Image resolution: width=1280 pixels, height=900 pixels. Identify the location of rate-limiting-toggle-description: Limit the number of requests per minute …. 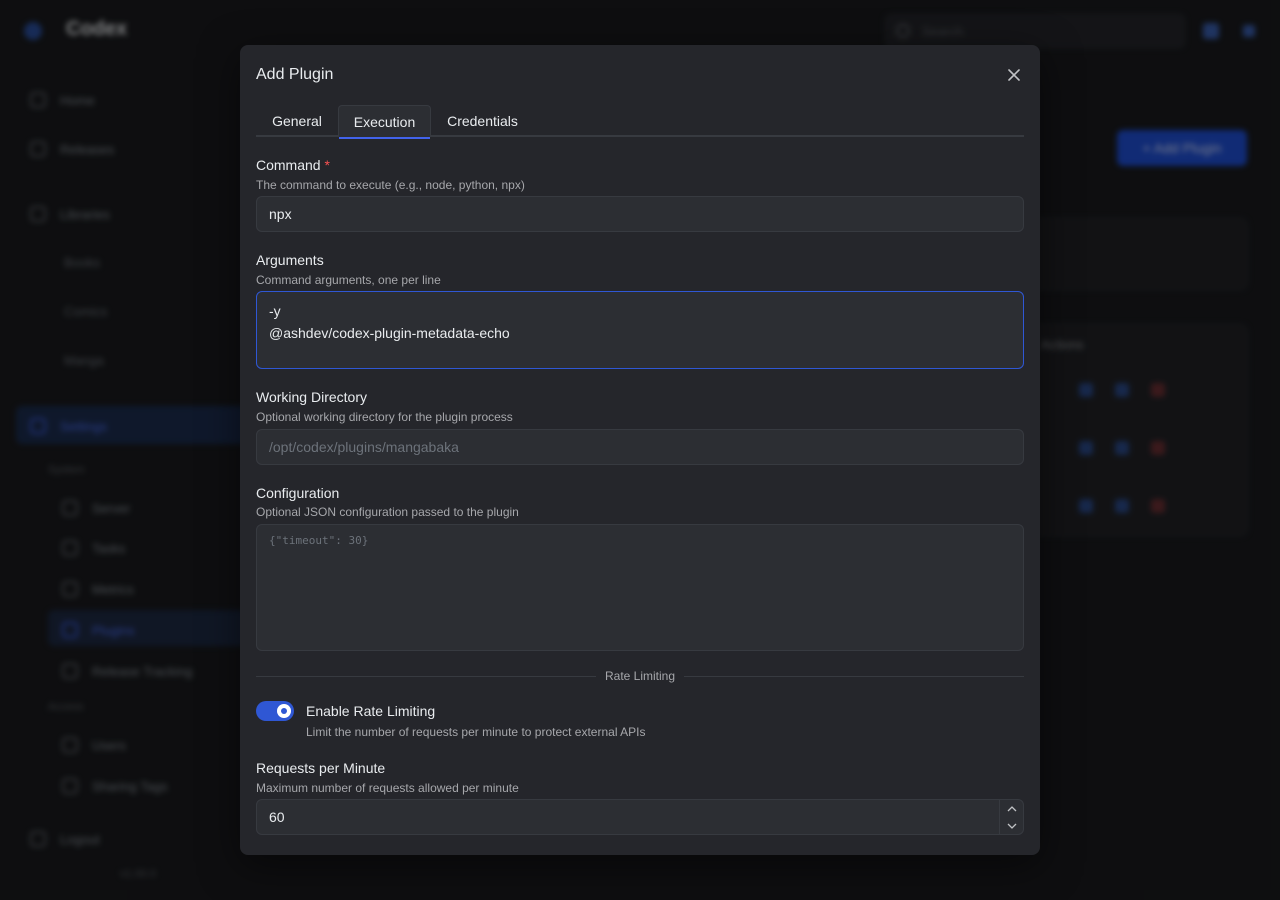
(476, 732).